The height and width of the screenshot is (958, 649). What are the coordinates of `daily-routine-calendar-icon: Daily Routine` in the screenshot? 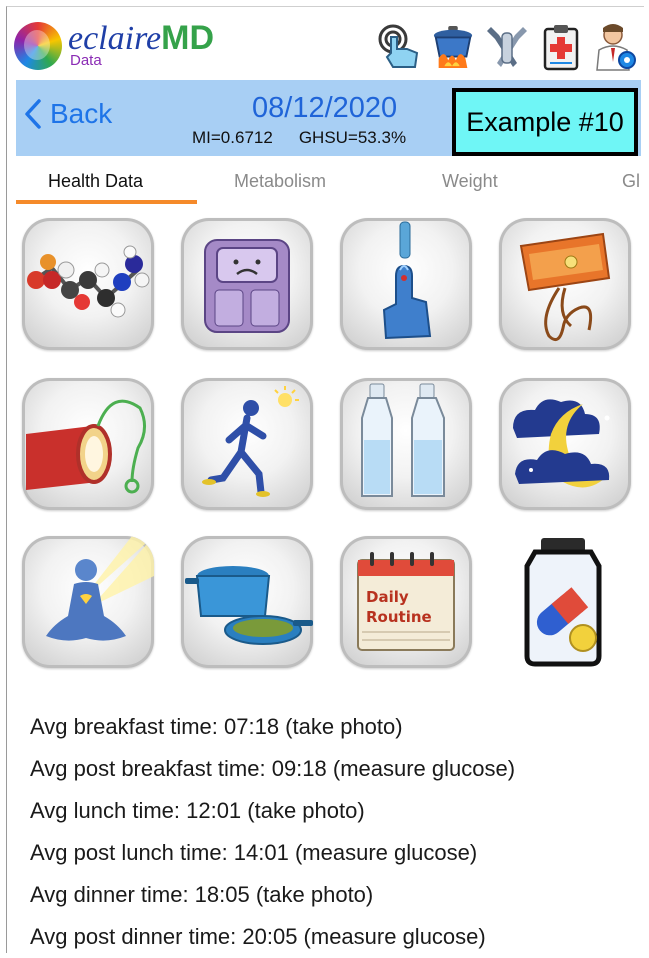 It's located at (406, 602).